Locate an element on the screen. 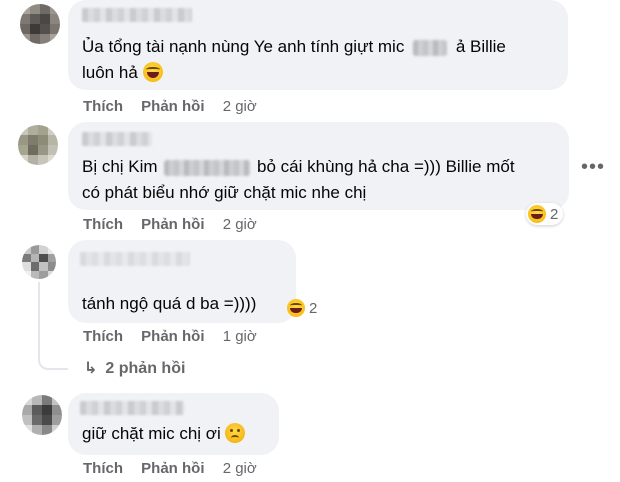 This screenshot has width=620, height=482. view-replies-link: ↳ 2 phản hồi is located at coordinates (134, 368).